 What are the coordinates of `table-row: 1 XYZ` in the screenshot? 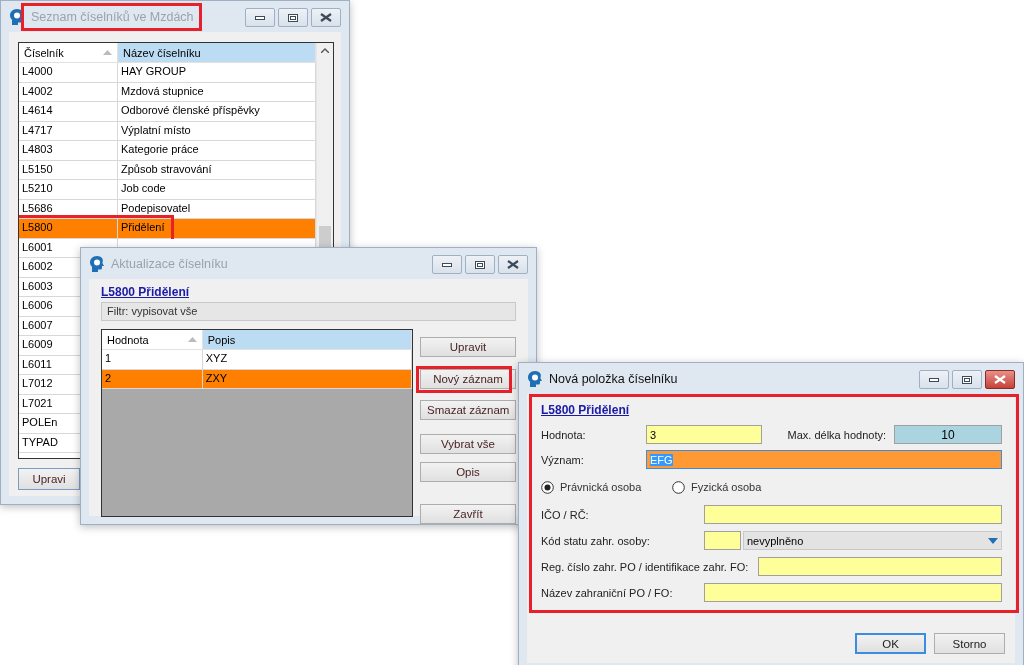 It's located at (257, 360).